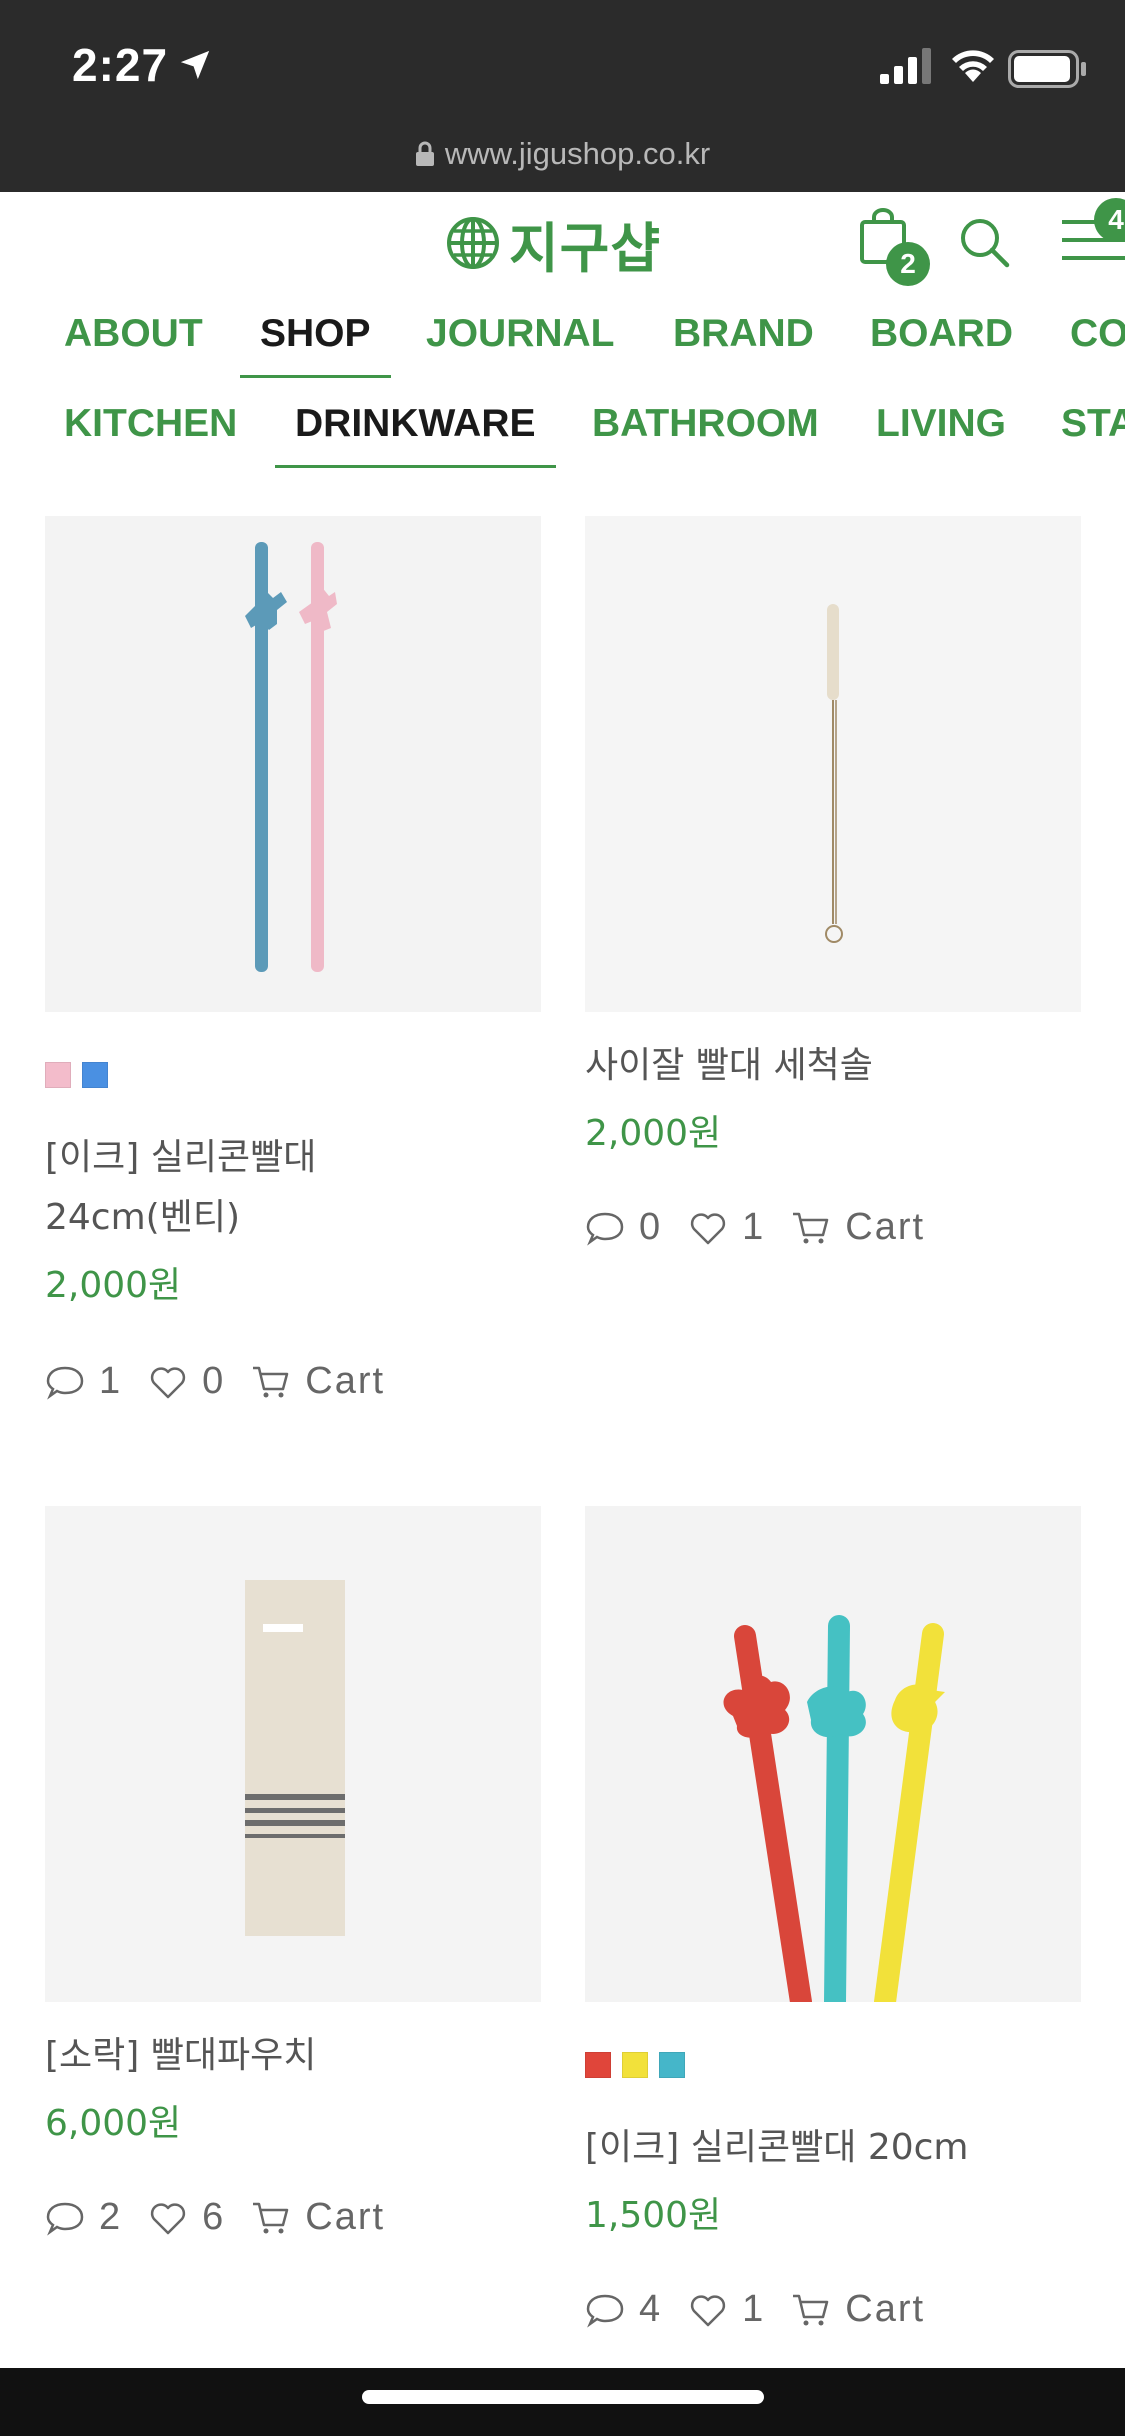  I want to click on swatch-yellow, so click(635, 2065).